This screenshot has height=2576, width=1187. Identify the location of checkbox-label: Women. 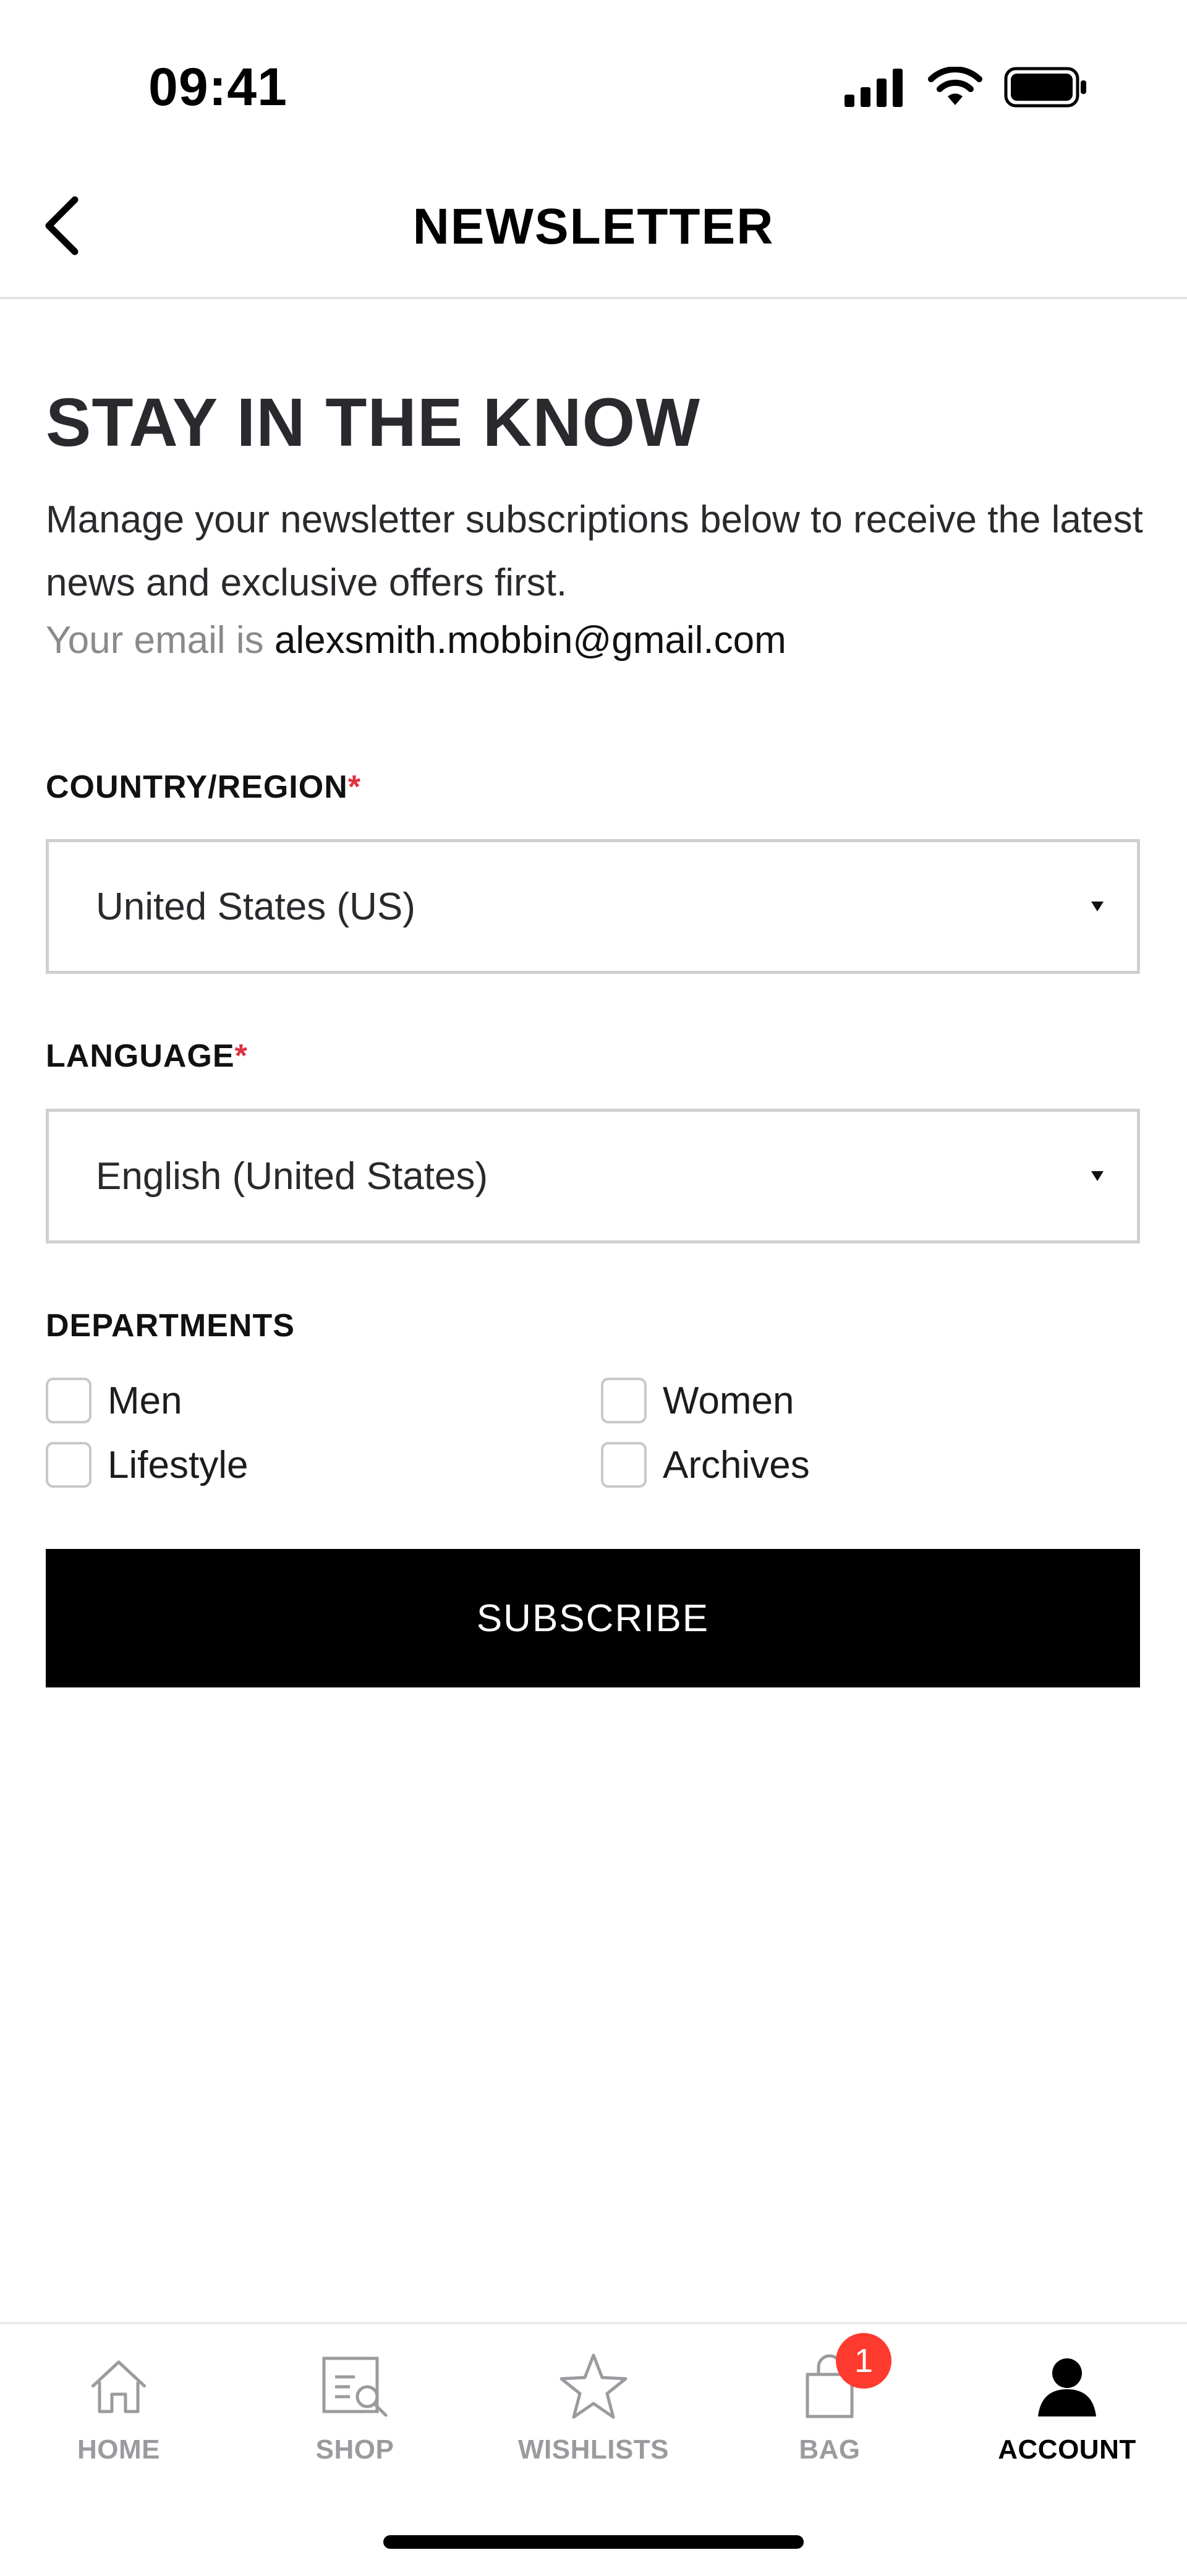
(729, 1400).